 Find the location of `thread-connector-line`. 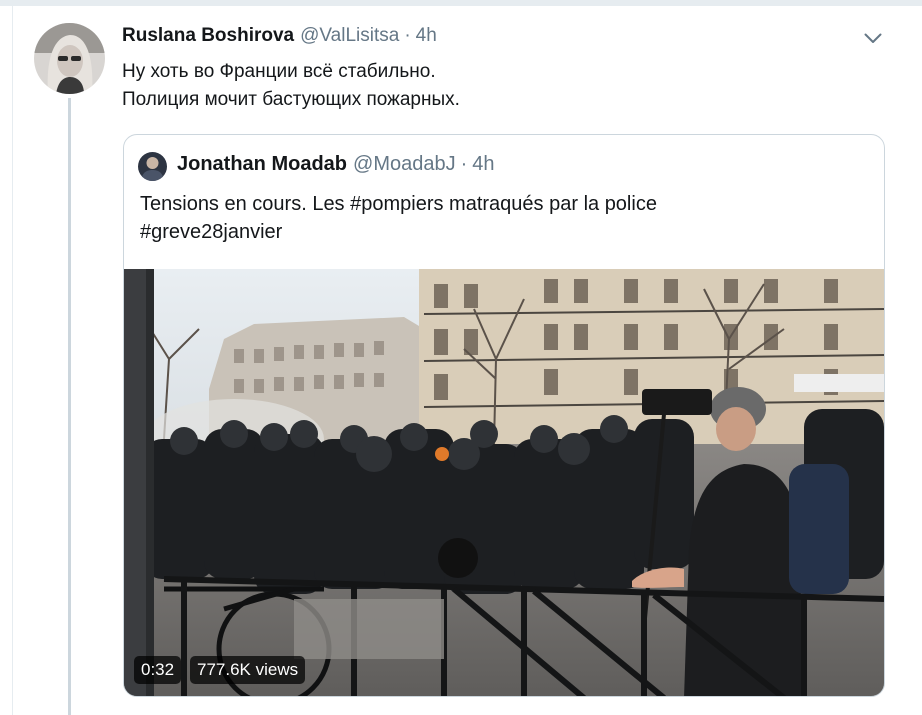

thread-connector-line is located at coordinates (69, 406).